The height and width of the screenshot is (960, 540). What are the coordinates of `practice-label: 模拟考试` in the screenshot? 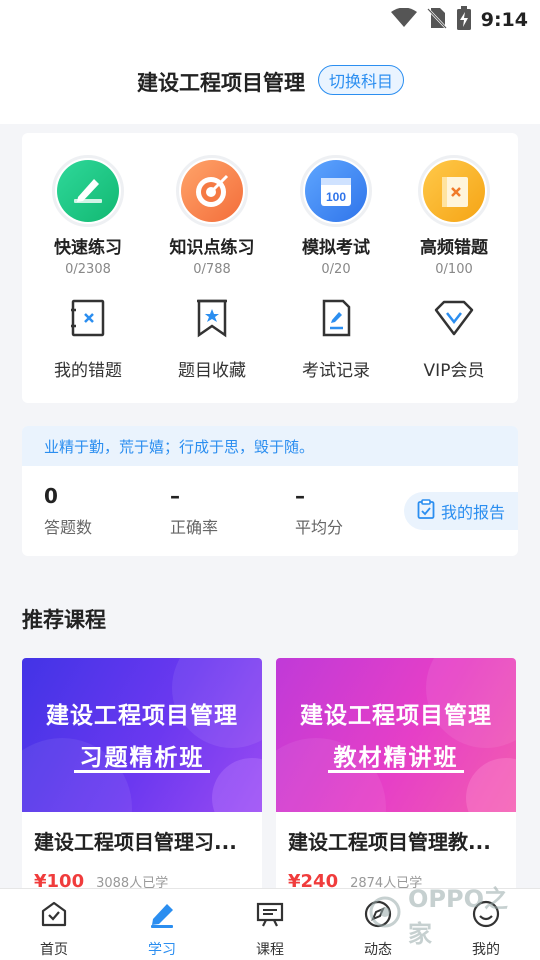 It's located at (336, 248).